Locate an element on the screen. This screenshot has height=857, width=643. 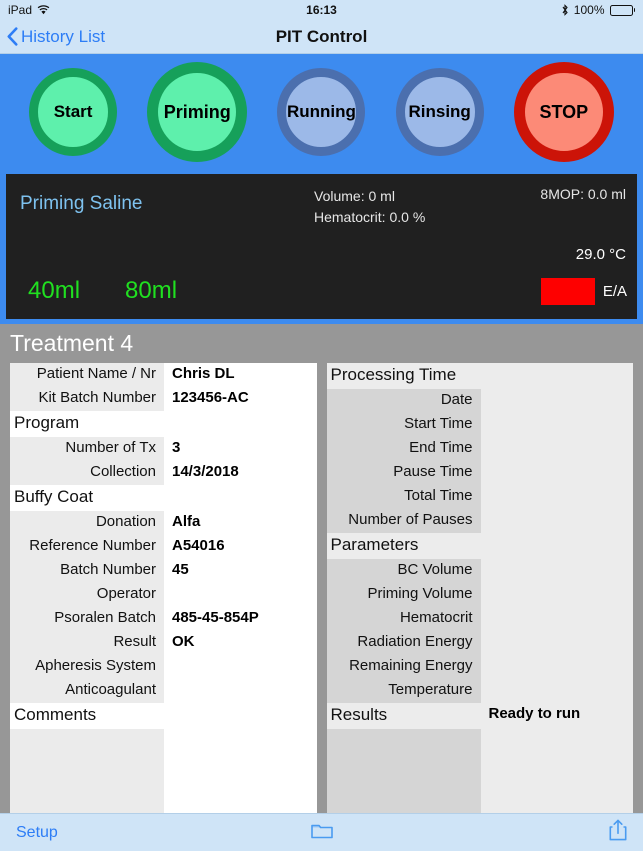
section-header-label: Program is located at coordinates (87, 424).